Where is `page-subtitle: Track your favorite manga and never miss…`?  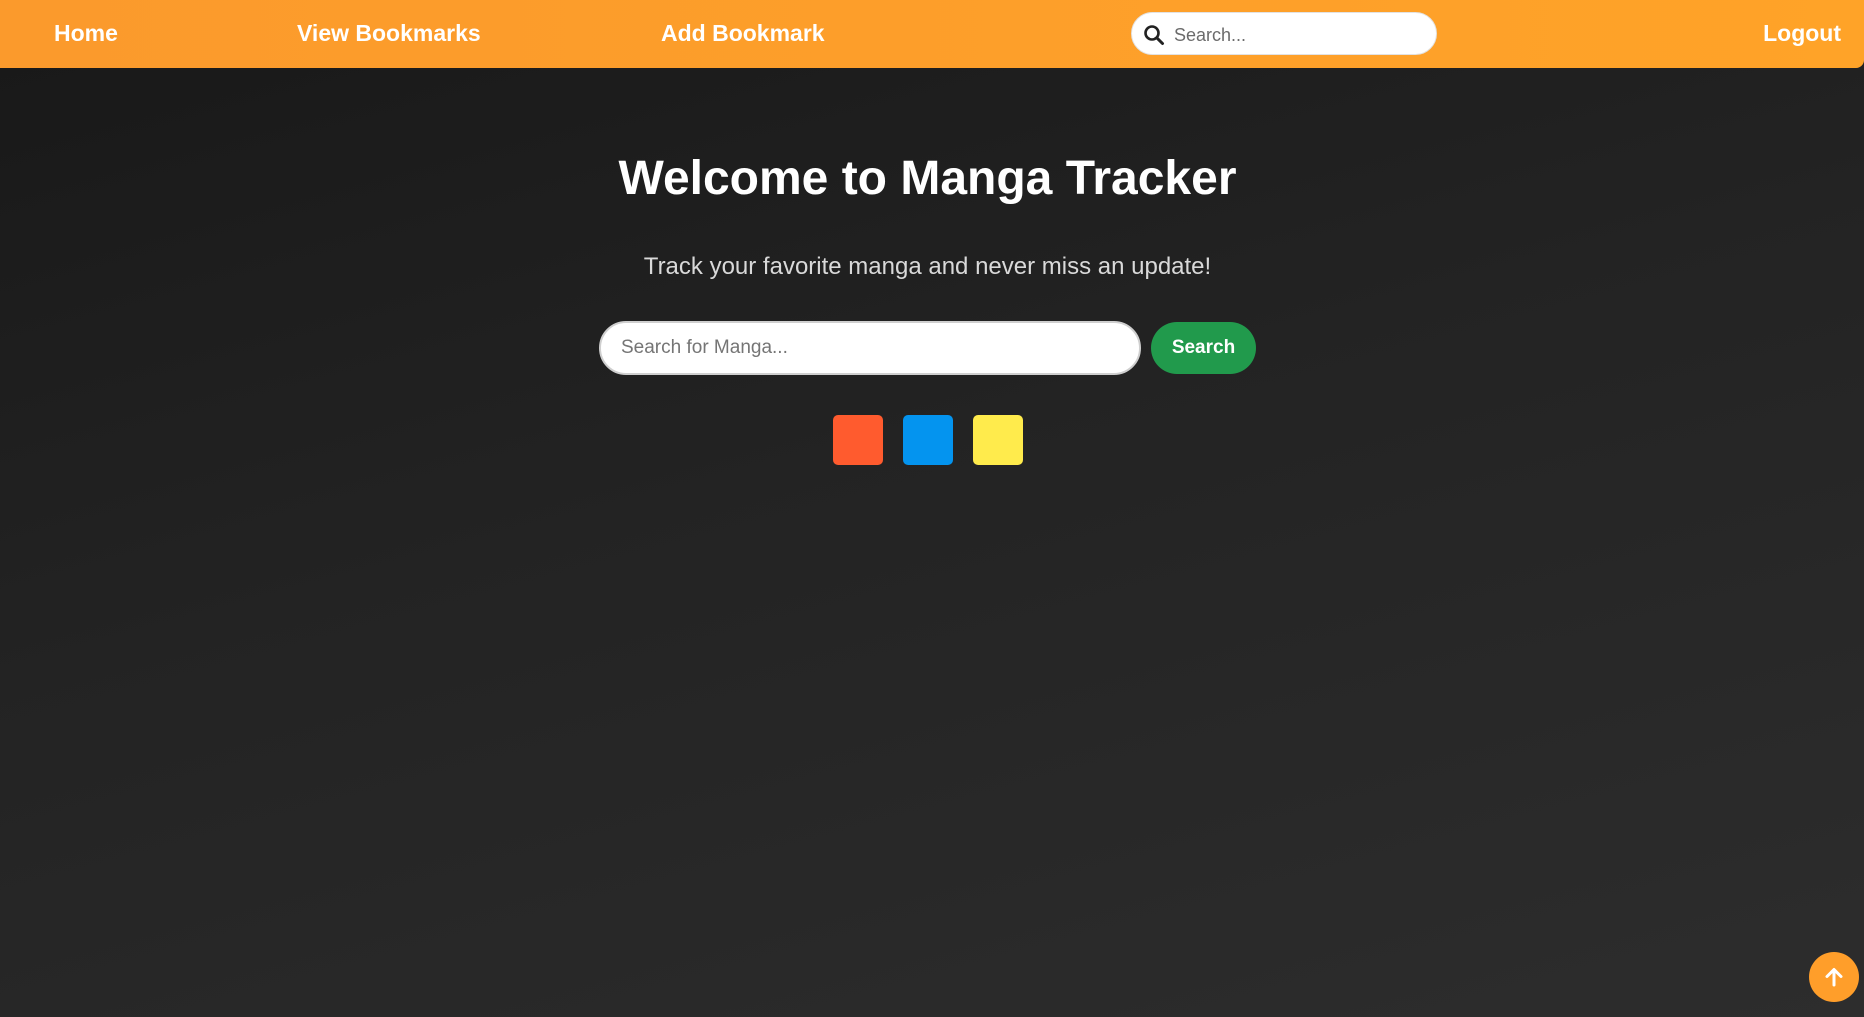 page-subtitle: Track your favorite manga and never miss… is located at coordinates (927, 266).